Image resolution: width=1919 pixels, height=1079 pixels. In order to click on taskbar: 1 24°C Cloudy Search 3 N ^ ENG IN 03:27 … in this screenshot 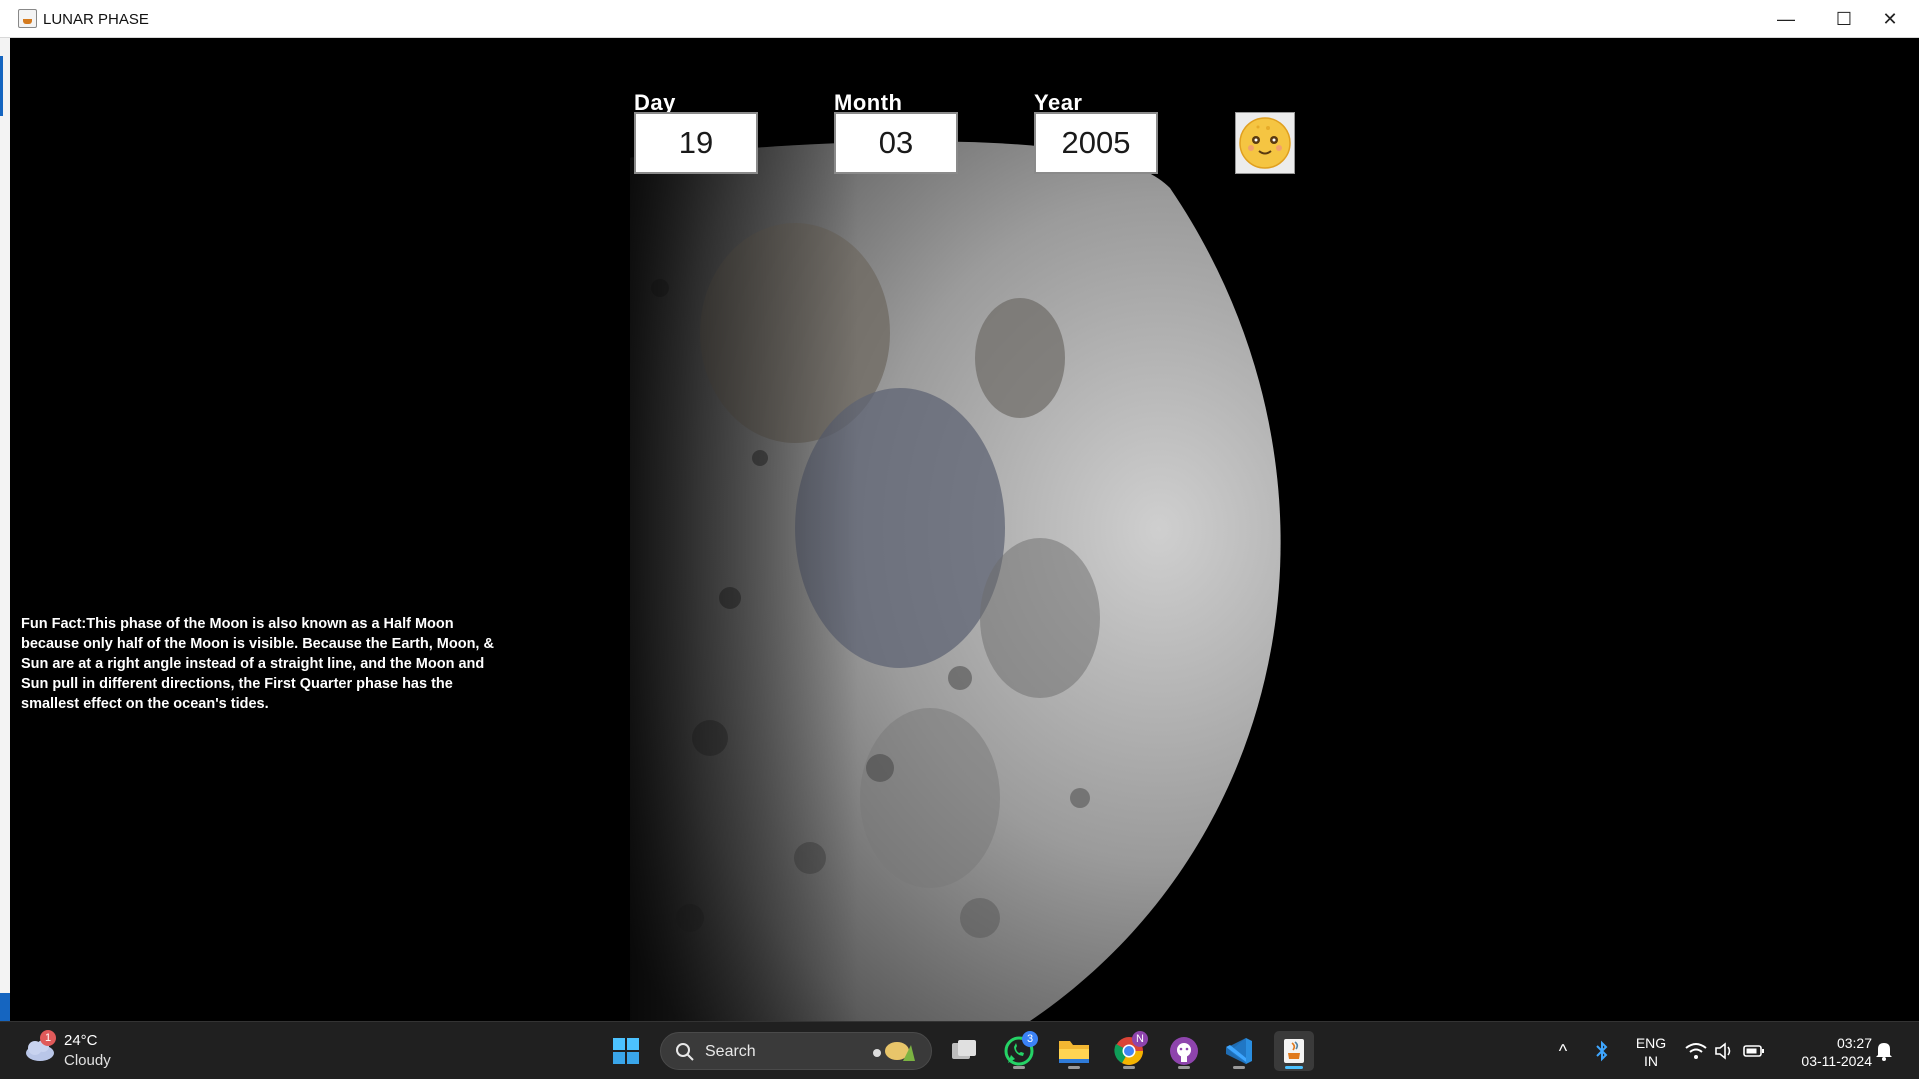, I will do `click(959, 1050)`.